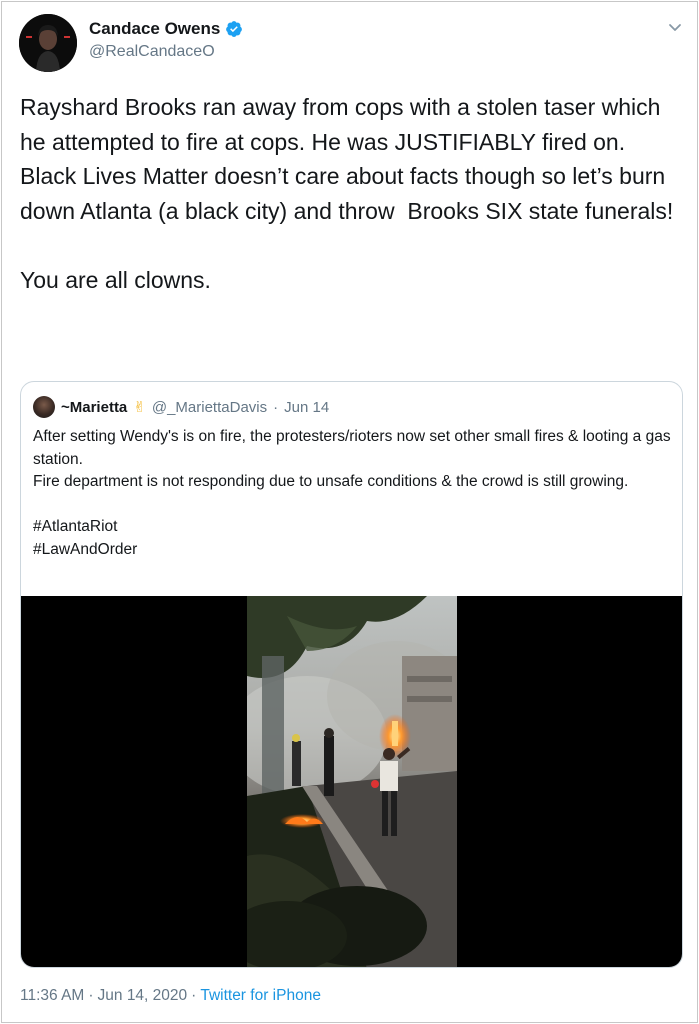 This screenshot has height=1024, width=699. What do you see at coordinates (166, 40) in the screenshot?
I see `author-names: Candace Owens @RealCandaceO` at bounding box center [166, 40].